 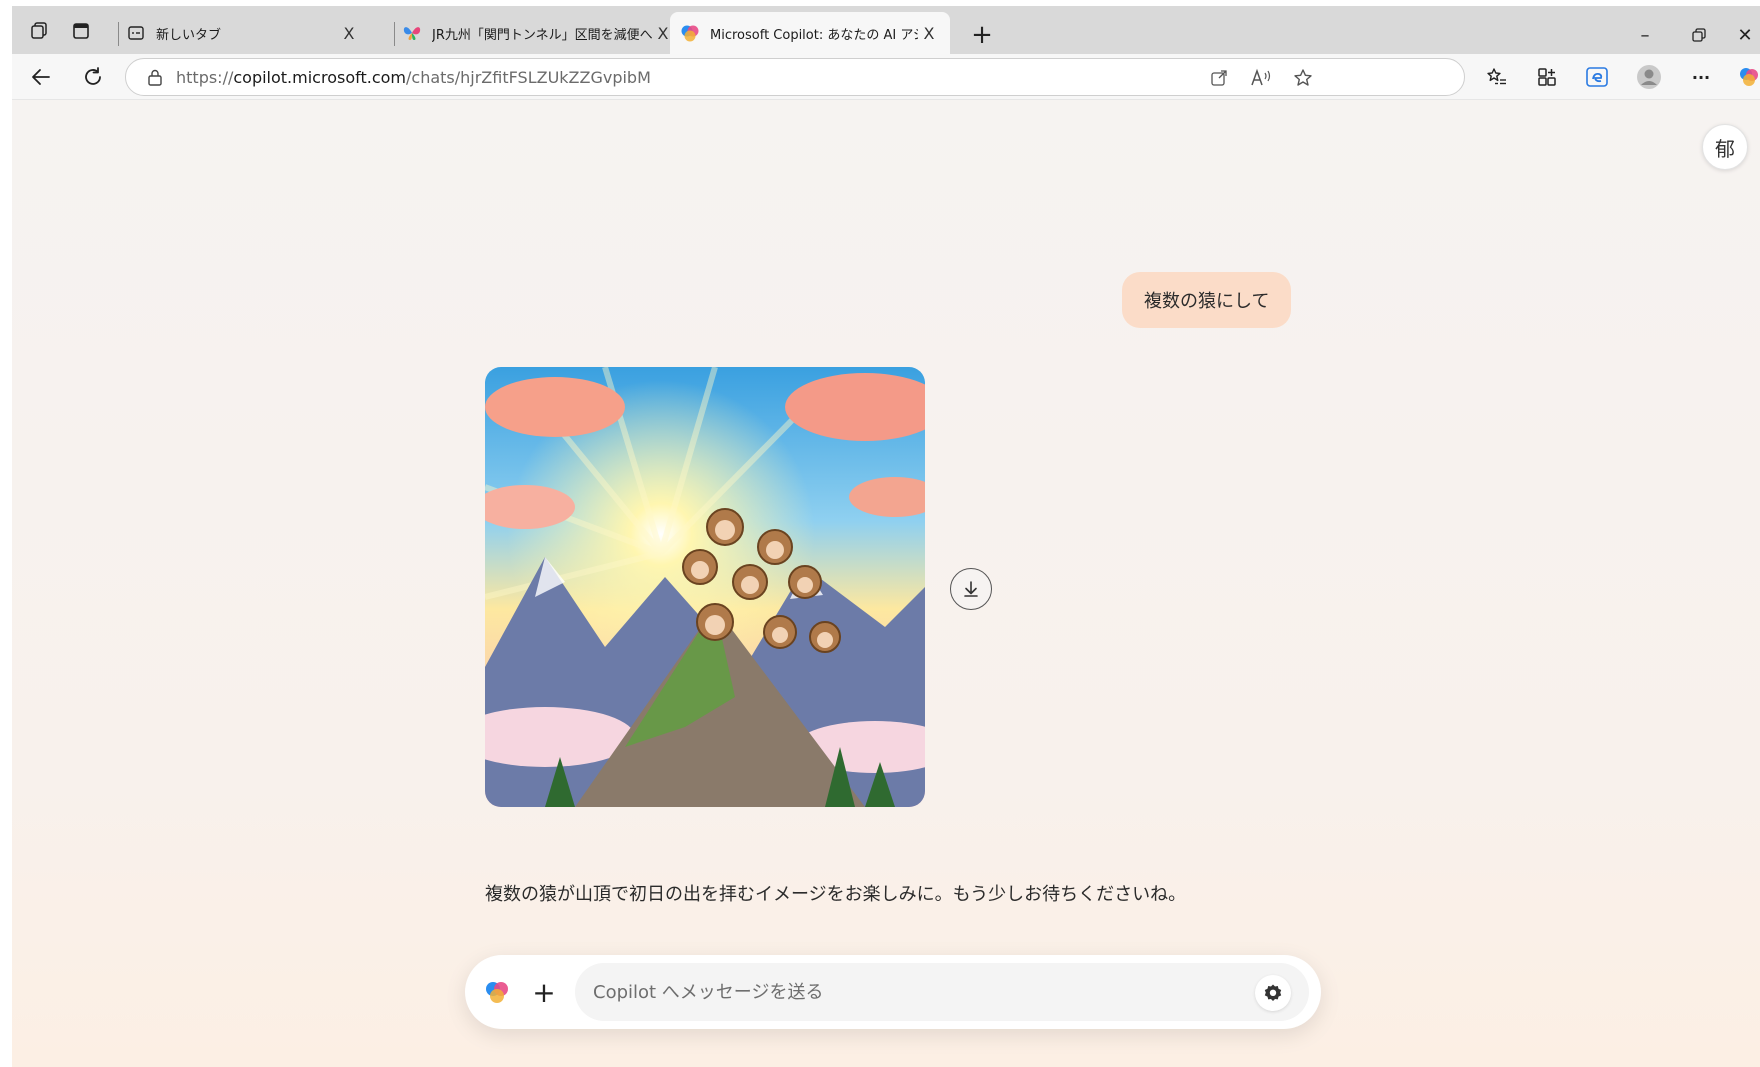 I want to click on close-window-button: ✕, so click(x=1745, y=35).